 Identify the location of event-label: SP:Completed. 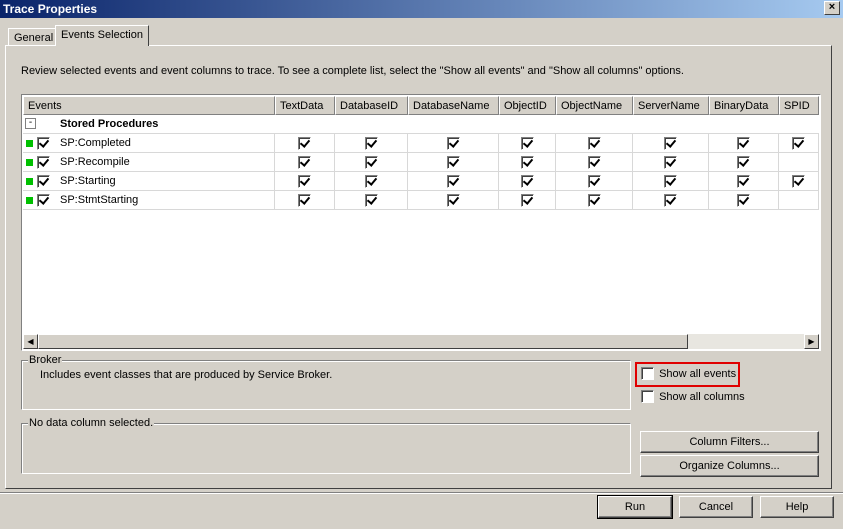
(95, 143).